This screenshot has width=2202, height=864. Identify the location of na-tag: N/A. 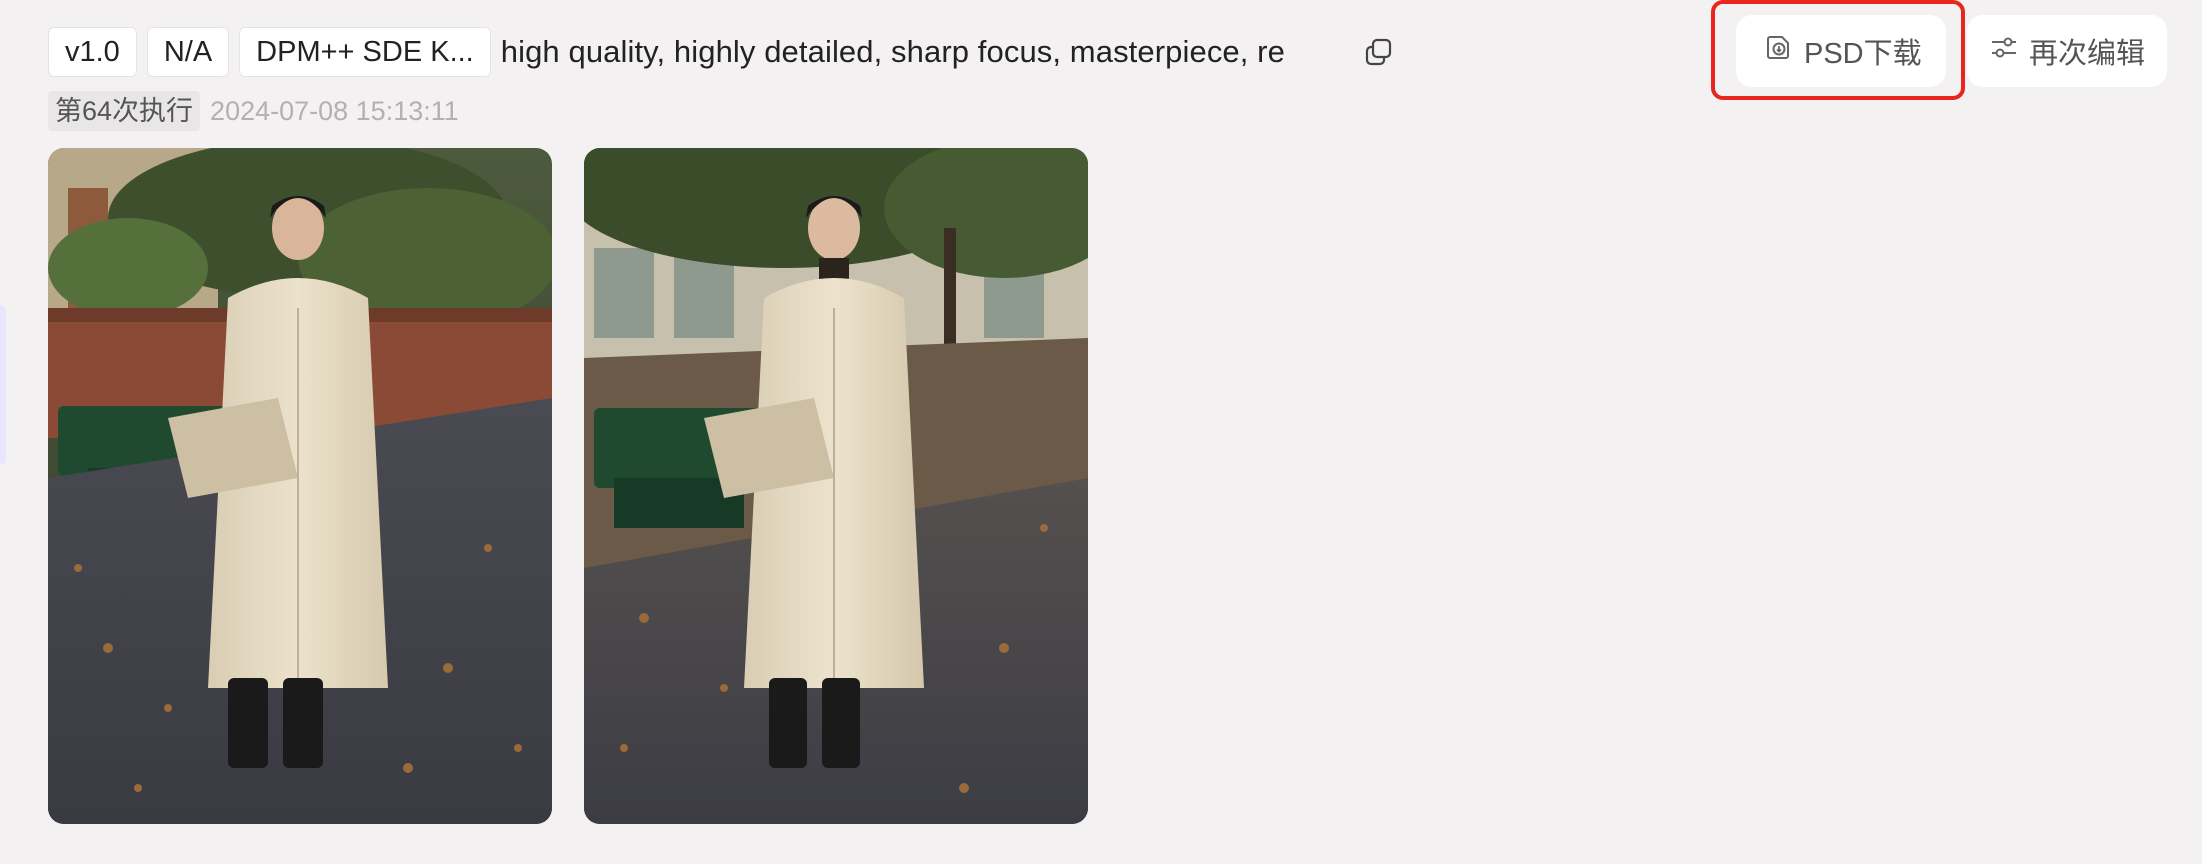
(188, 52).